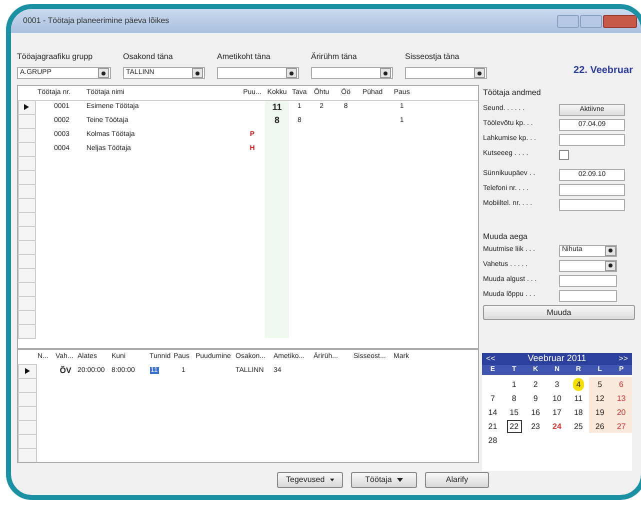 Image resolution: width=641 pixels, height=507 pixels. What do you see at coordinates (578, 384) in the screenshot?
I see `calendar-day: 4` at bounding box center [578, 384].